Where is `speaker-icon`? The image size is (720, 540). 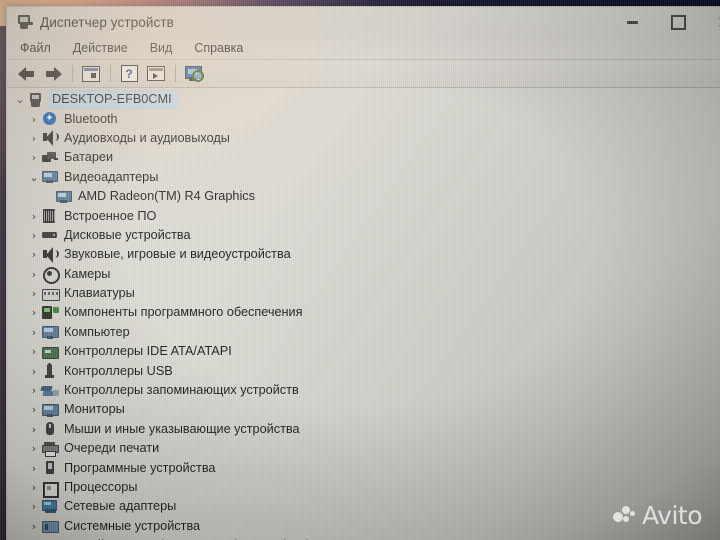
speaker-icon is located at coordinates (50, 138).